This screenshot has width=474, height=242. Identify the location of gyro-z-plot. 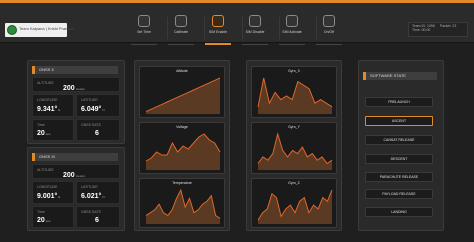
(295, 206).